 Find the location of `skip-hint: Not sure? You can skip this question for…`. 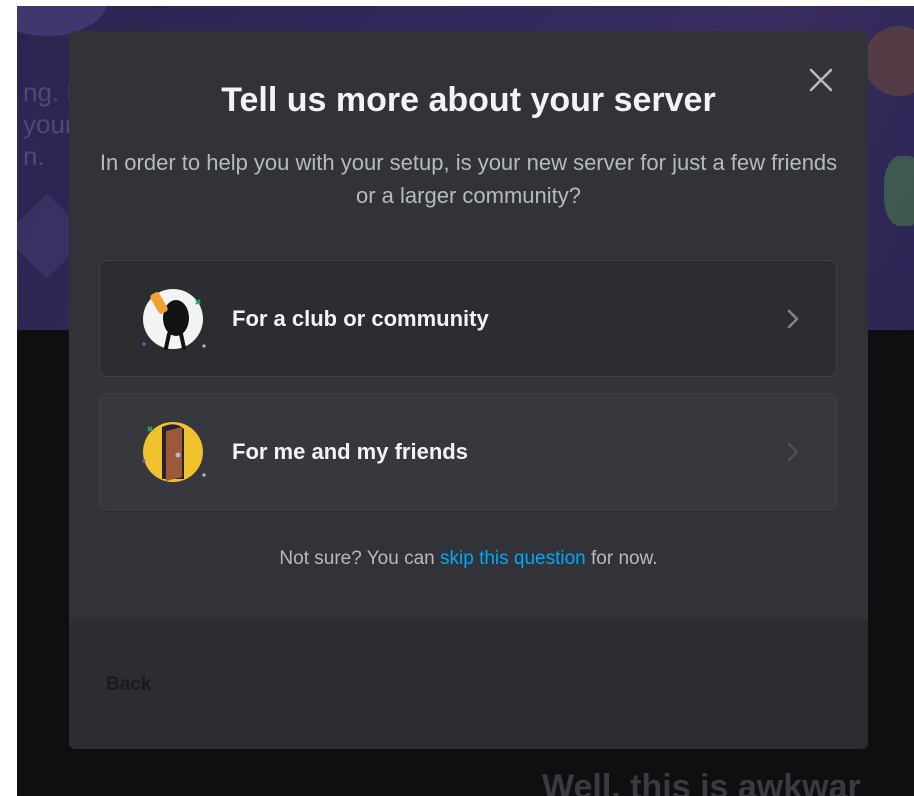

skip-hint: Not sure? You can skip this question for… is located at coordinates (468, 559).